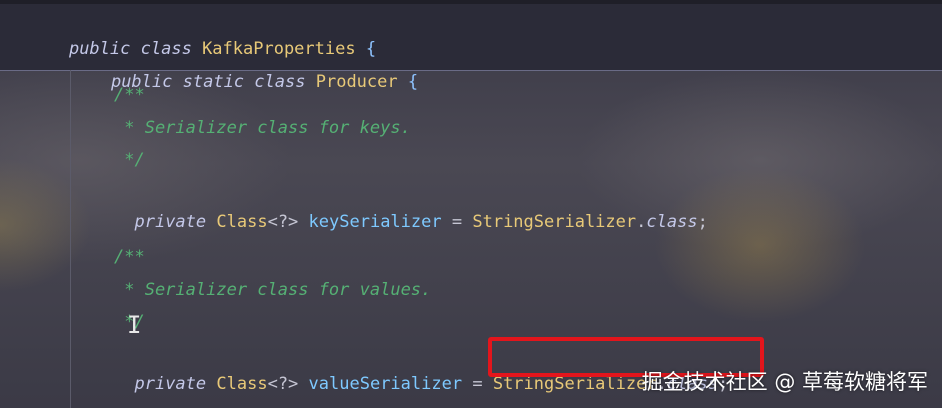  I want to click on inner-class-name: Producer, so click(356, 82).